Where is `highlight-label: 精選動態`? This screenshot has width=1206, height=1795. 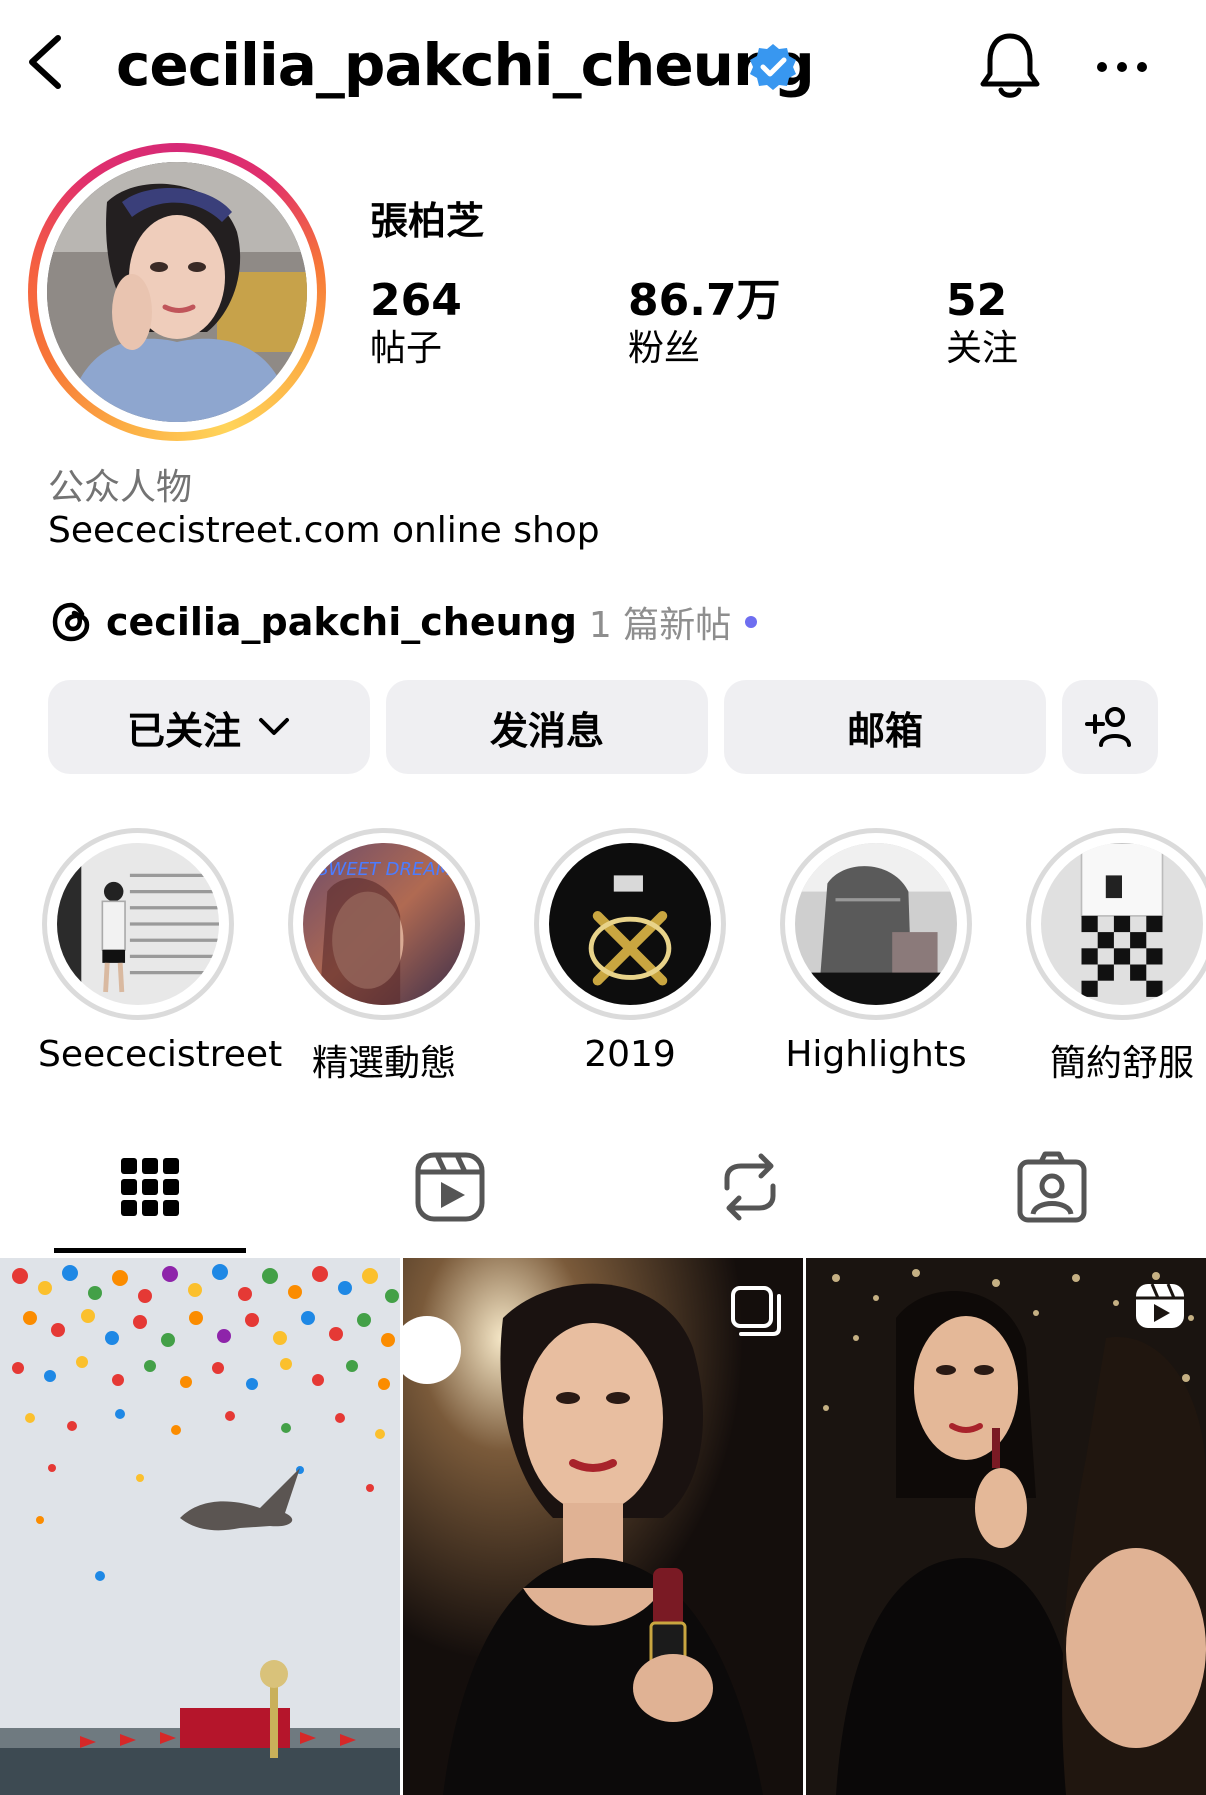
highlight-label: 精選動態 is located at coordinates (383, 1063).